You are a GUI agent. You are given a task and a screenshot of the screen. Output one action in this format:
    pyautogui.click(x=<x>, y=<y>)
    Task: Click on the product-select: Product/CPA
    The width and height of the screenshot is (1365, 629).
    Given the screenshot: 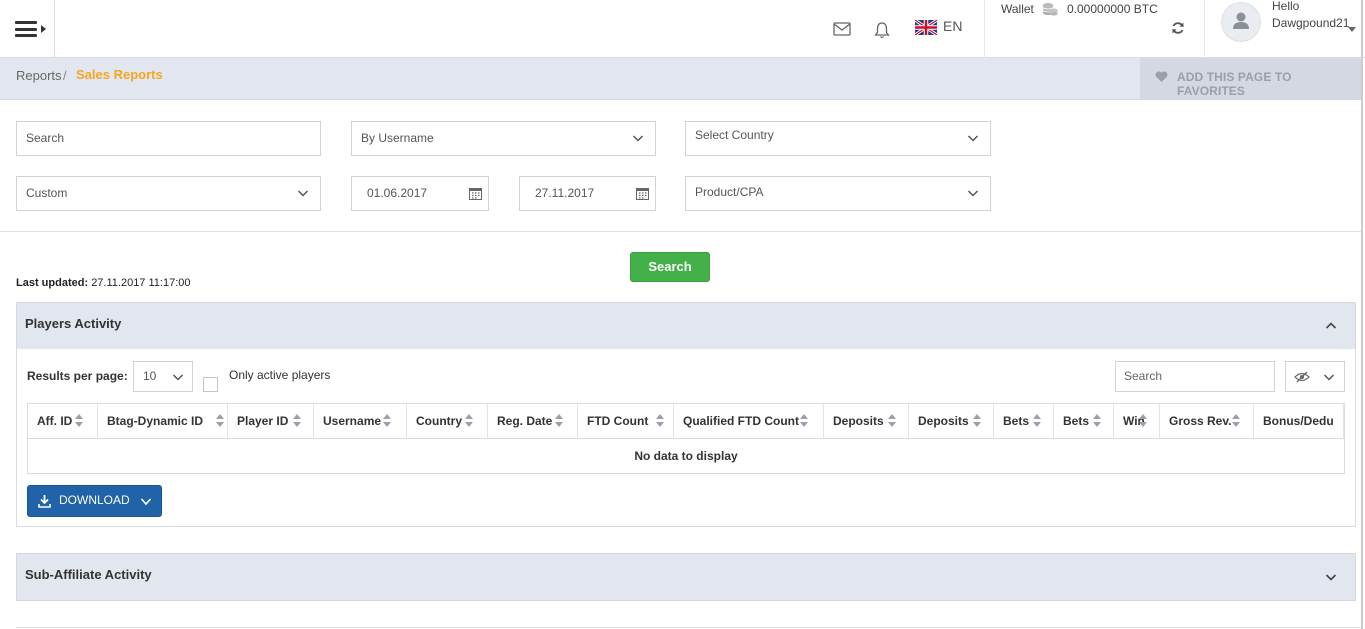 What is the action you would take?
    pyautogui.click(x=838, y=193)
    